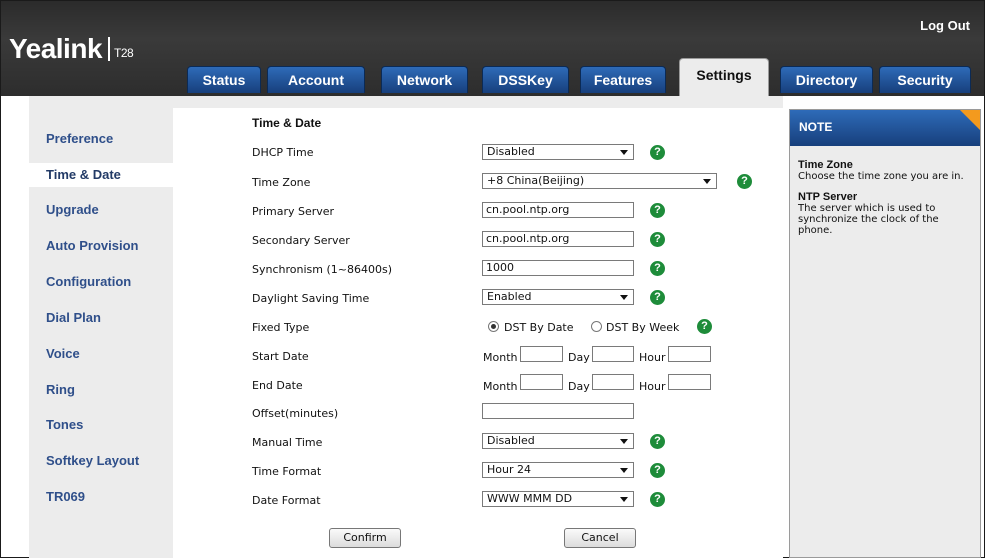  Describe the element at coordinates (652, 357) in the screenshot. I see `start-hour-label: Hour` at that location.